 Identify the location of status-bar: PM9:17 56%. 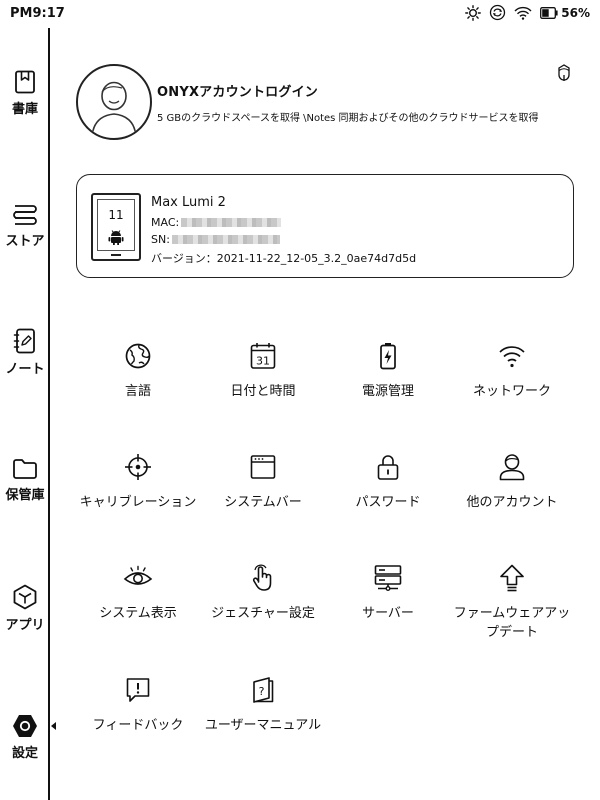
(300, 14).